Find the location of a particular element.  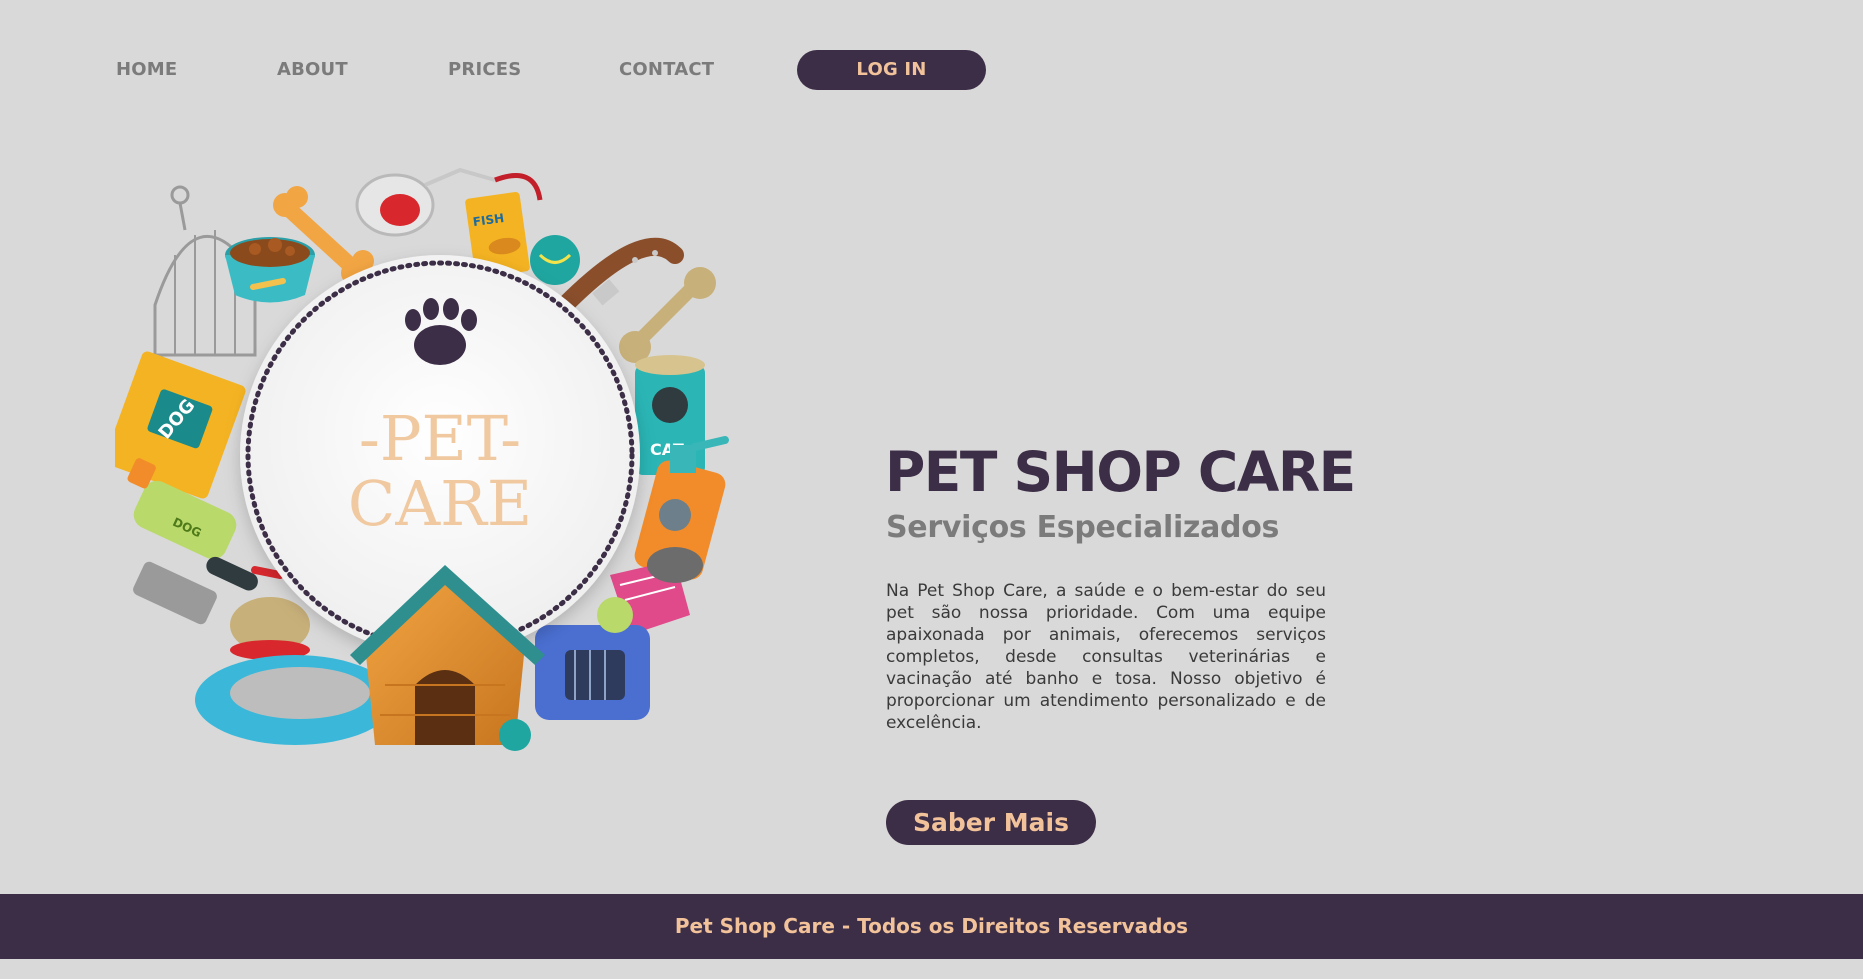

main-nav: HOME ABOUT PRICES CONTACT LOG IN is located at coordinates (931, 70).